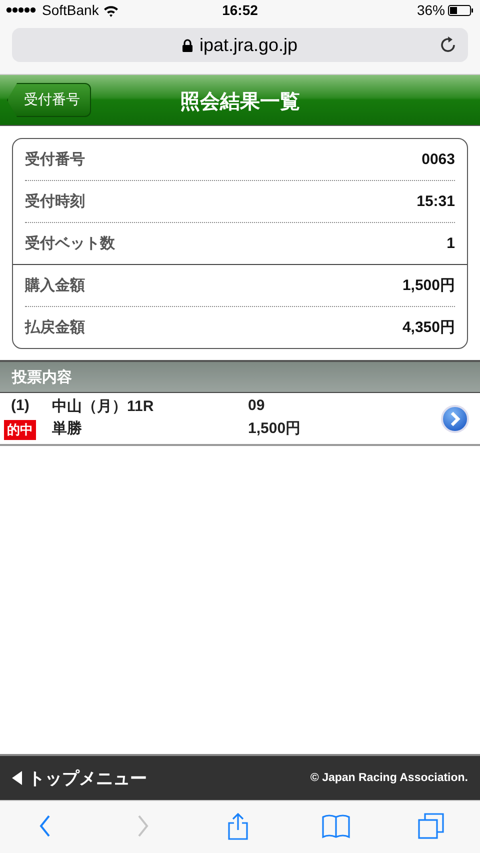 The height and width of the screenshot is (853, 480). I want to click on field-label: 受付番号, so click(55, 159).